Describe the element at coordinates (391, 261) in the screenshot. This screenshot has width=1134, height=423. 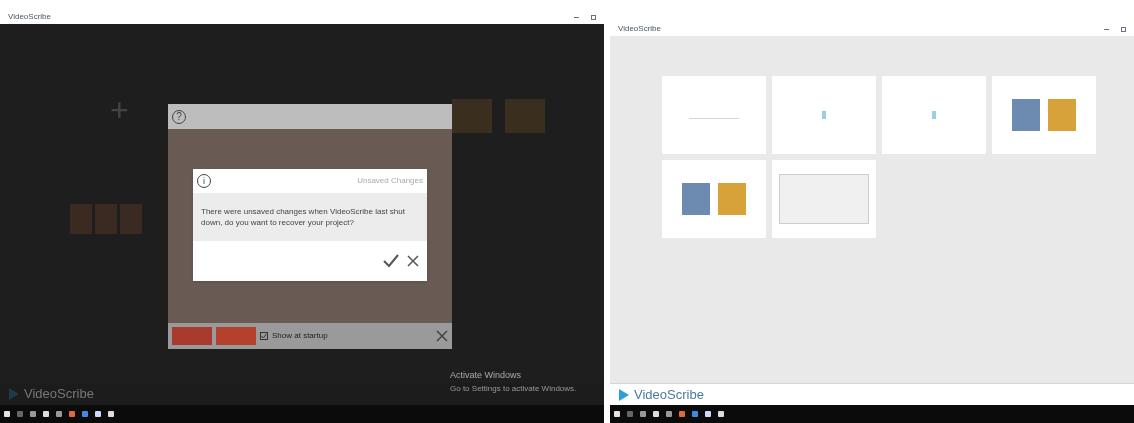
I see `confirm-checkmark-icon` at that location.